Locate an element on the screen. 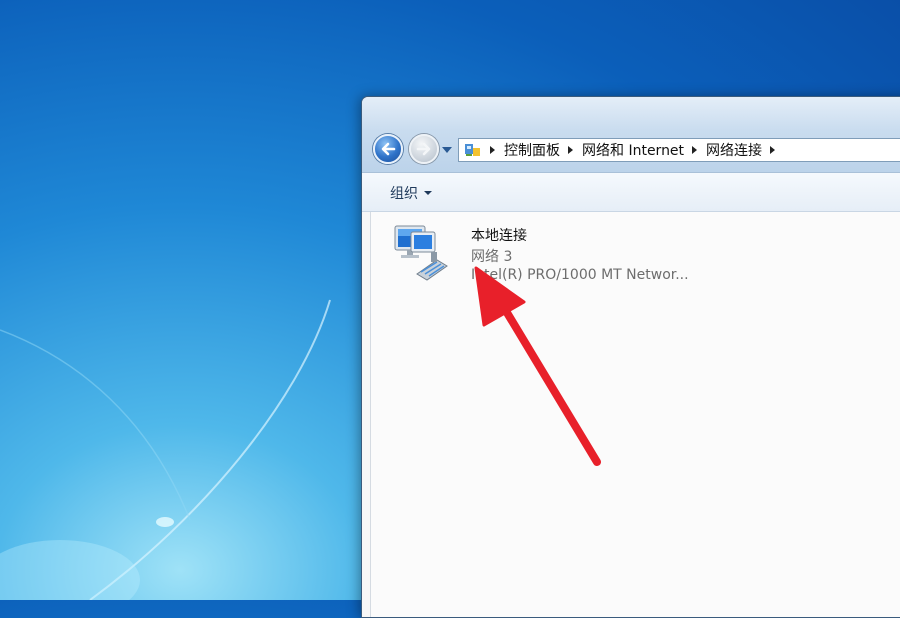 The image size is (900, 618). address-bar: 控制面板 网络和 Internet 网络连接 is located at coordinates (679, 150).